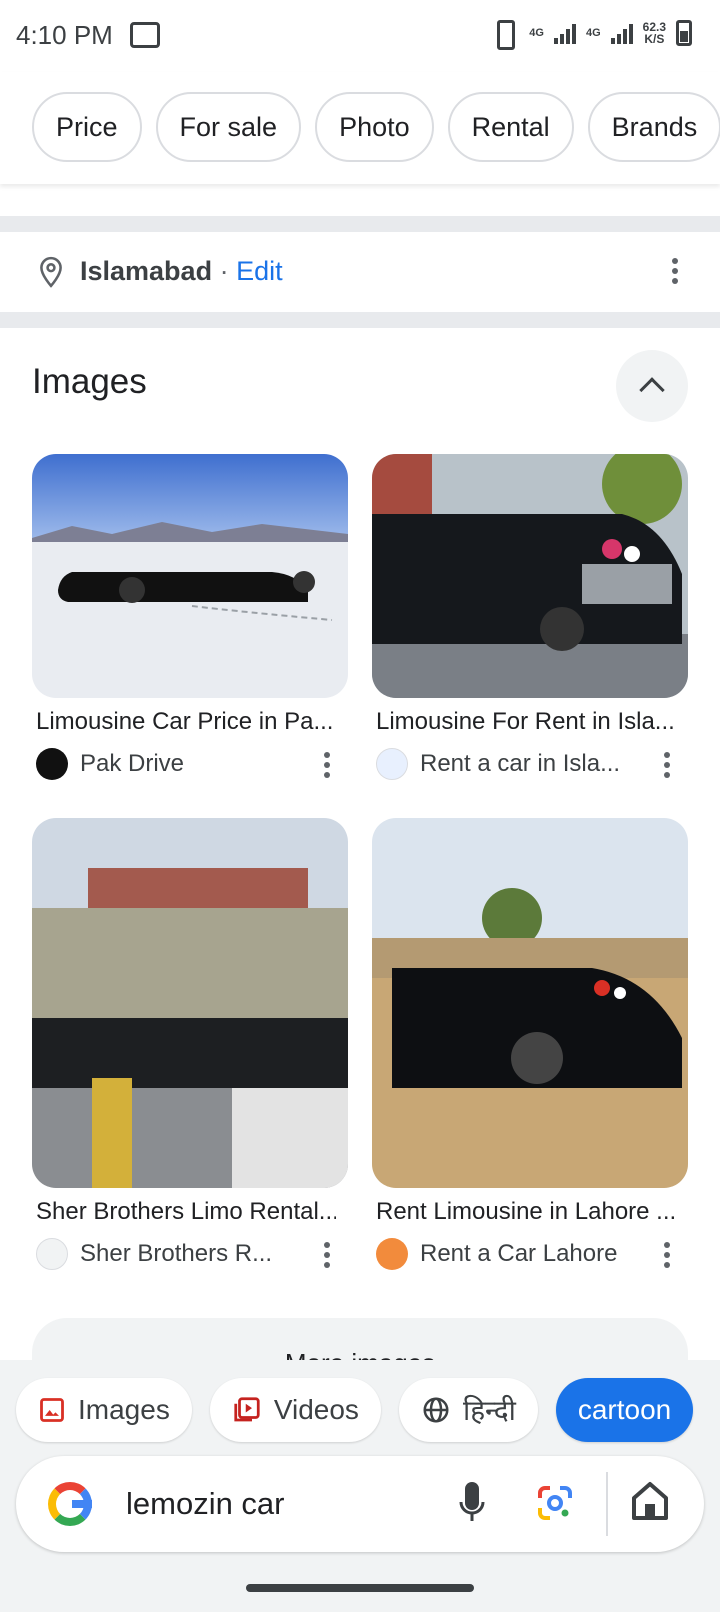 This screenshot has width=720, height=1612. What do you see at coordinates (247, 1409) in the screenshot?
I see `video-icon` at bounding box center [247, 1409].